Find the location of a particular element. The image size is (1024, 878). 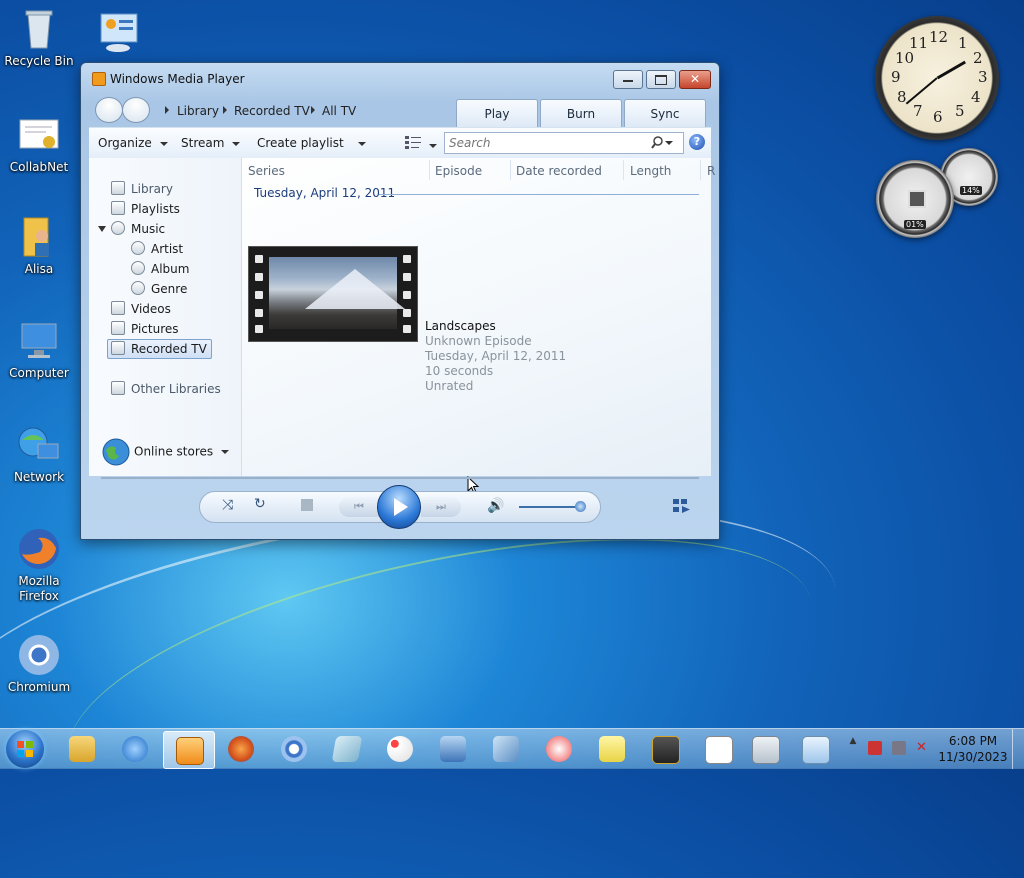

volume-slider is located at coordinates (550, 507).